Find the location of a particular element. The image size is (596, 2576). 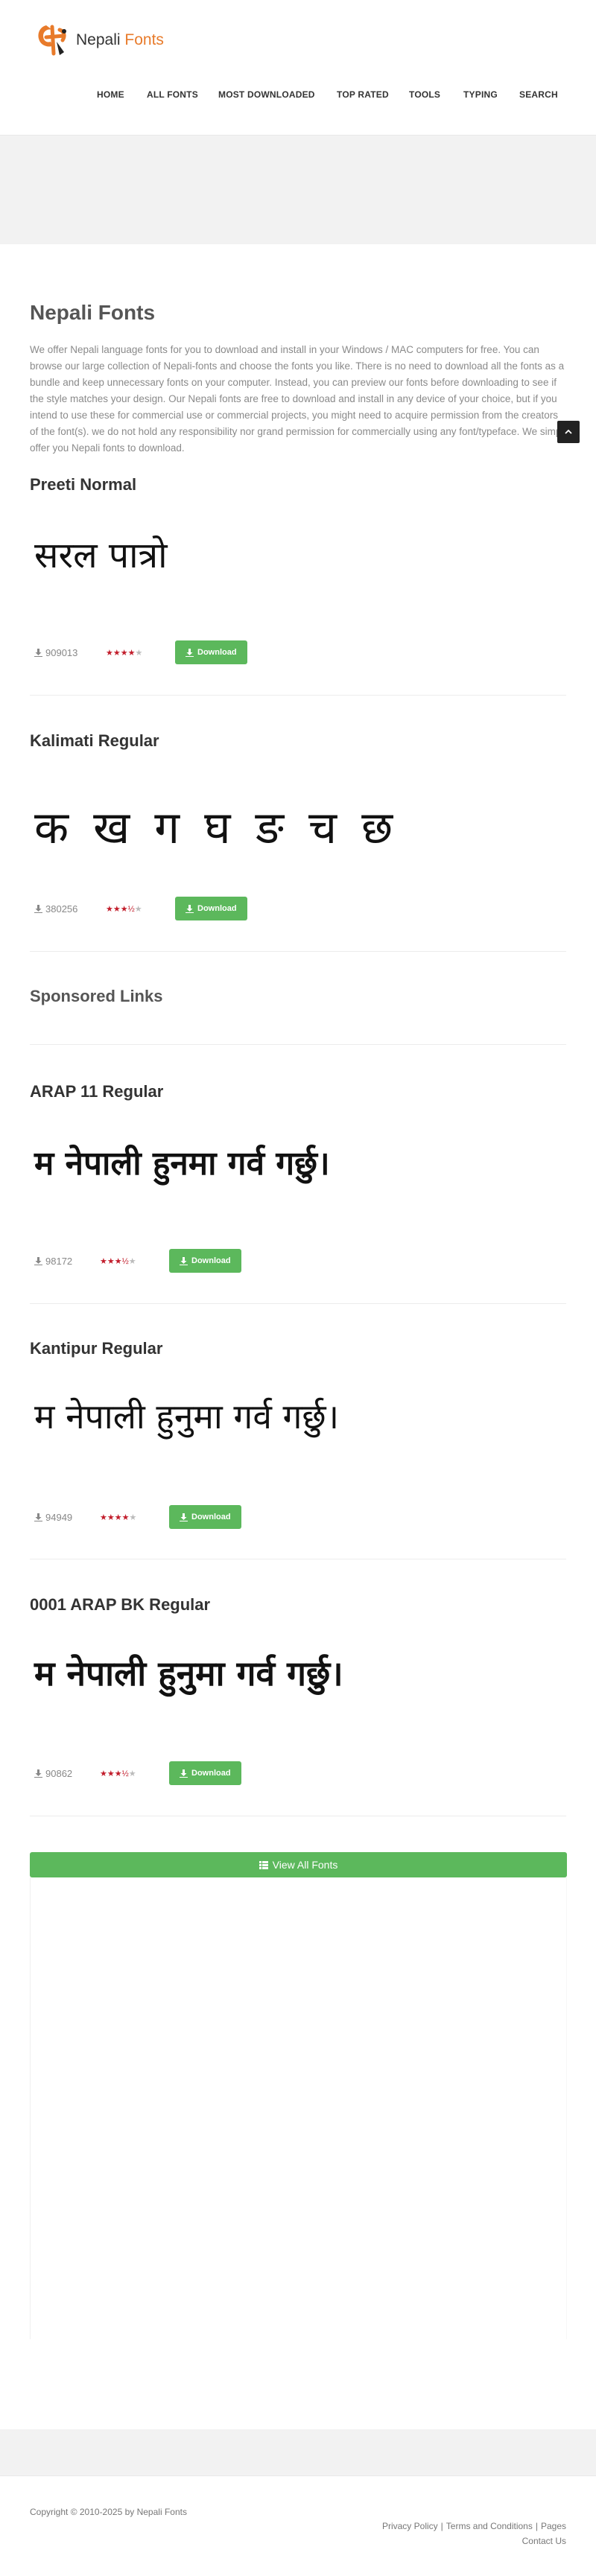

view-all-fonts-label: View All Fonts is located at coordinates (305, 1865).